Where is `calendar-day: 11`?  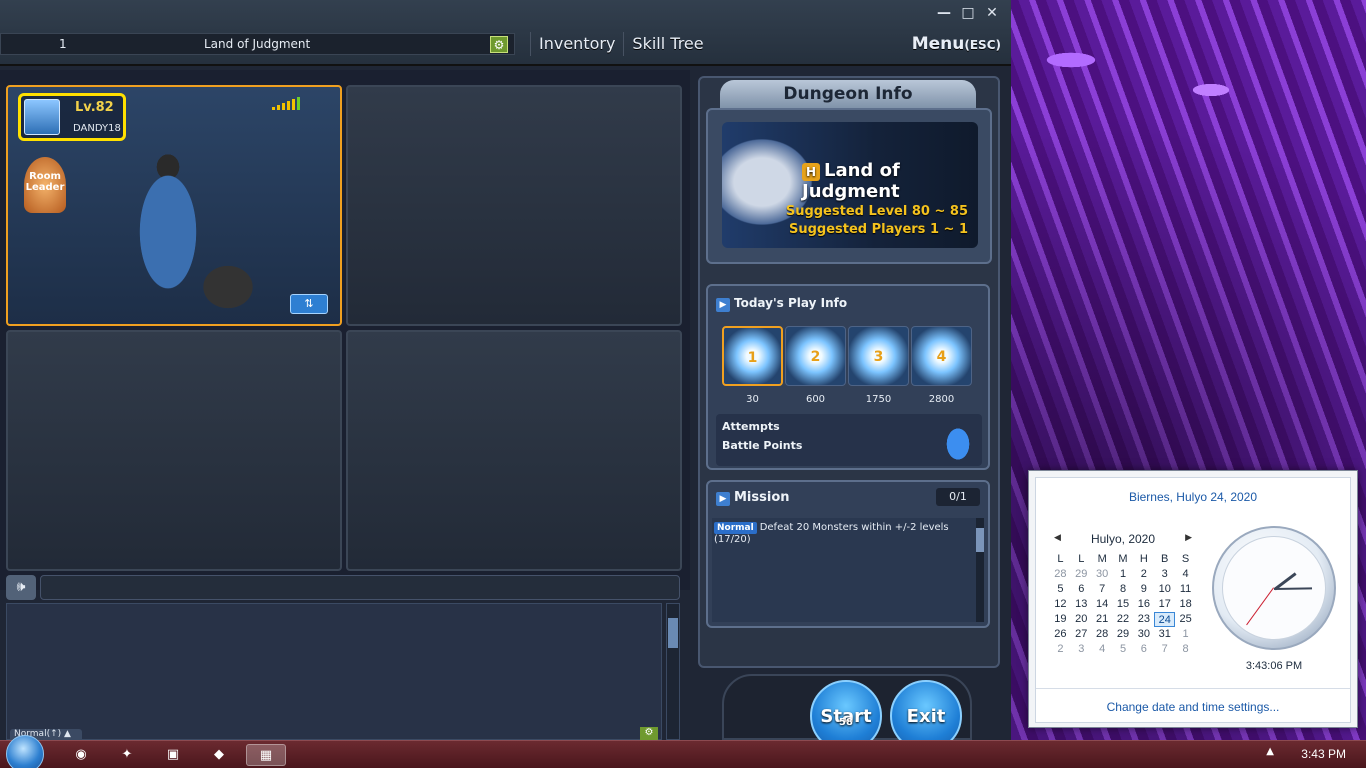
calendar-day: 11 is located at coordinates (1185, 589).